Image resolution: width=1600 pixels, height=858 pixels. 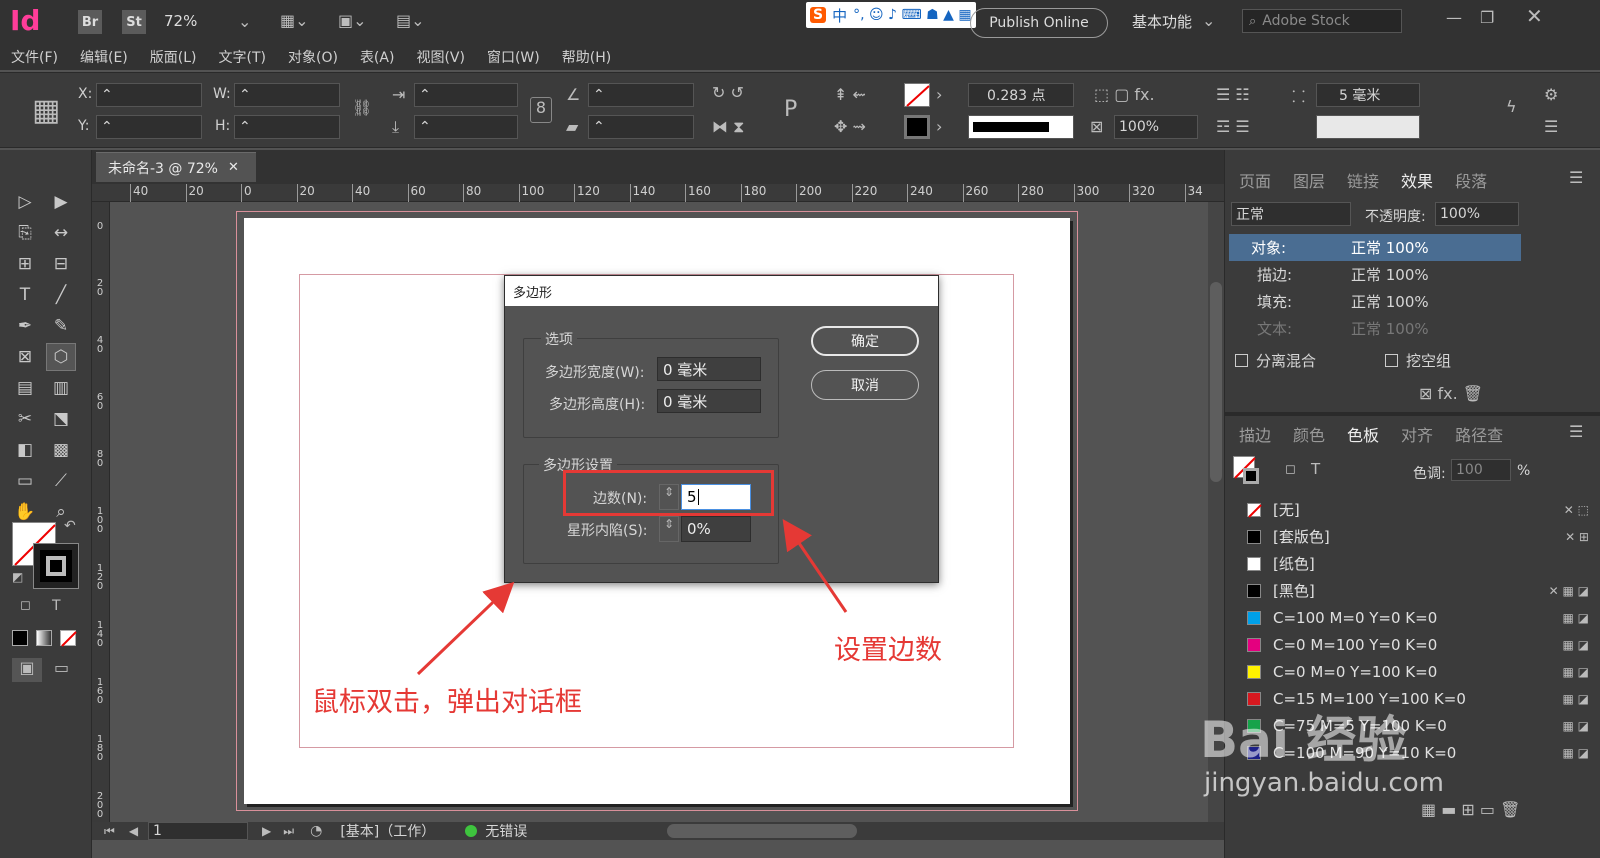 I want to click on knockout-label: 挖空组, so click(x=1429, y=361).